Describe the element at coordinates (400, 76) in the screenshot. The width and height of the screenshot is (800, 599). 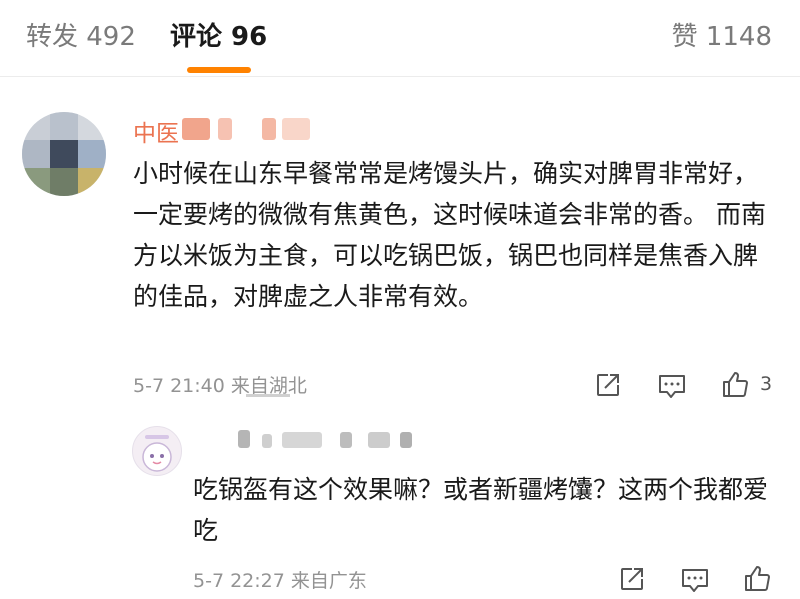
I see `tabs-divider` at that location.